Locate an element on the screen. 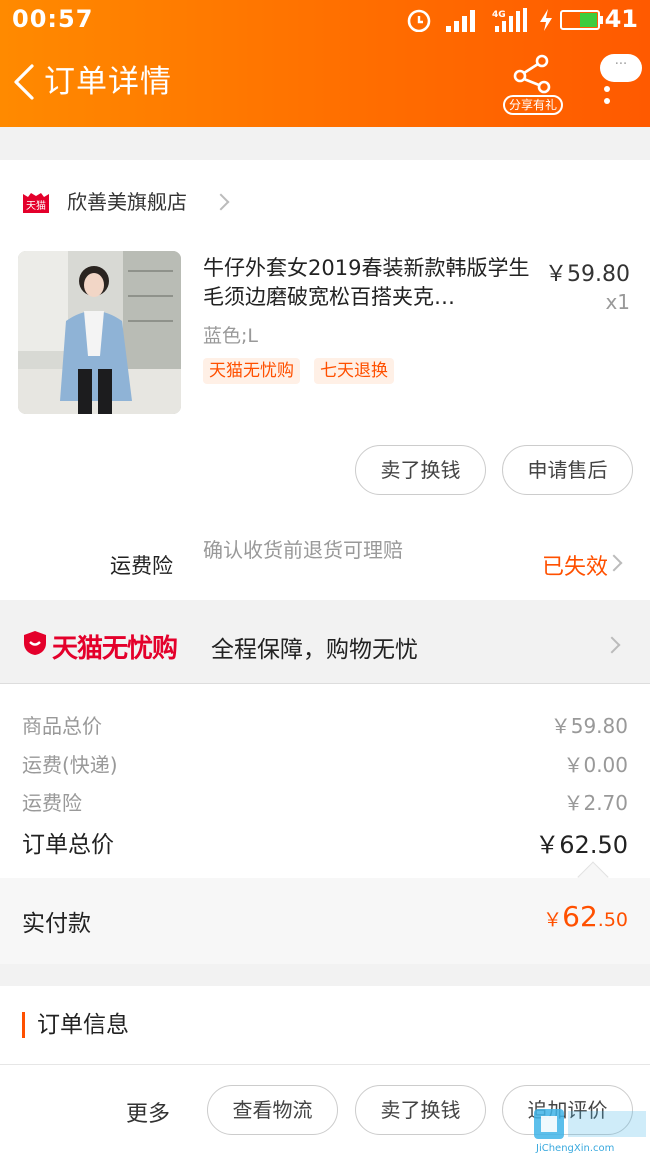  store-name: 欣善美旗舰店 is located at coordinates (127, 202).